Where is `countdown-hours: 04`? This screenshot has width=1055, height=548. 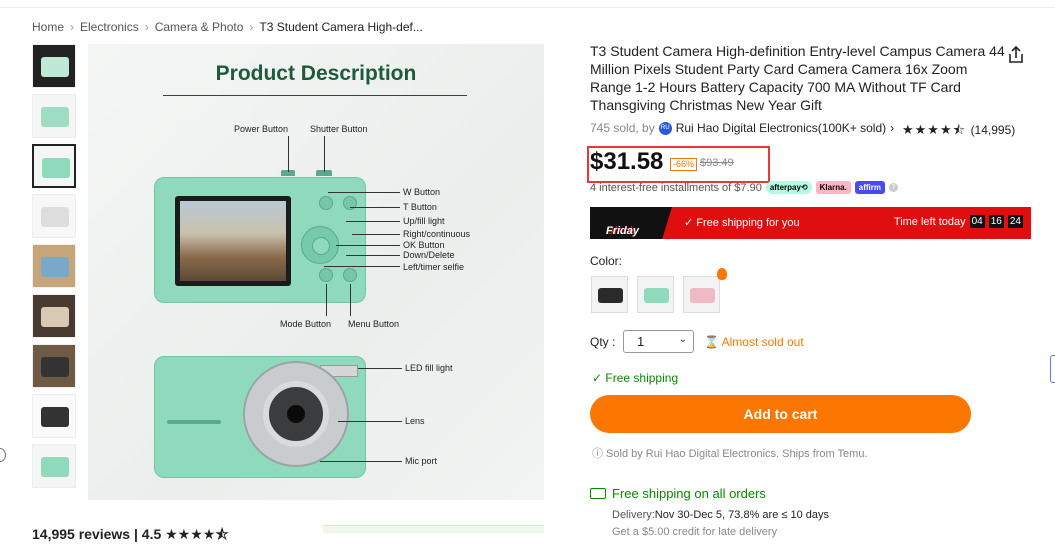 countdown-hours: 04 is located at coordinates (977, 221).